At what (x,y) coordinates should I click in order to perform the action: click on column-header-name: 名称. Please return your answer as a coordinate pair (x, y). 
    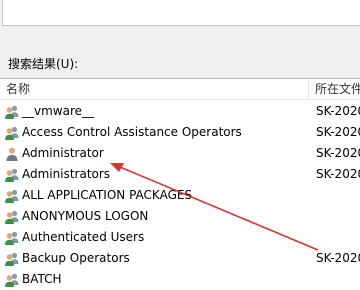
    Looking at the image, I should click on (18, 89).